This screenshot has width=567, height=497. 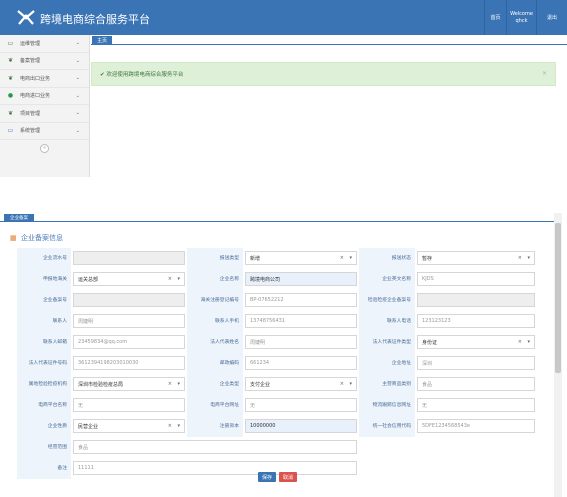 I want to click on app-title: 跨境电商综合服务平台, so click(x=95, y=19).